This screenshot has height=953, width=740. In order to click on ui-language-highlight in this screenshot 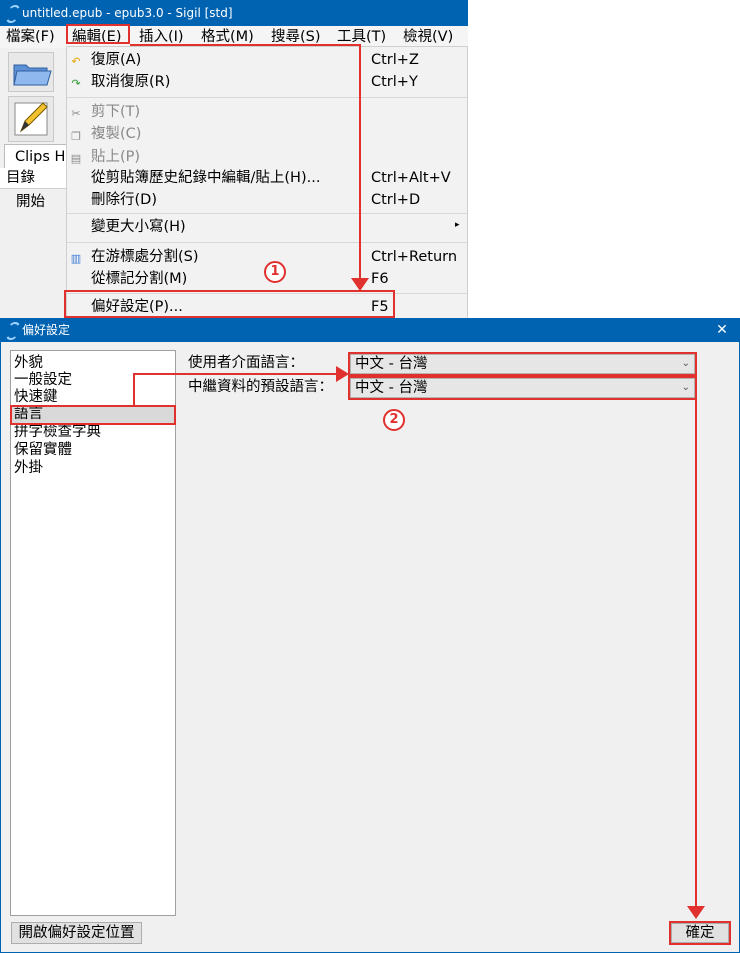, I will do `click(522, 364)`.